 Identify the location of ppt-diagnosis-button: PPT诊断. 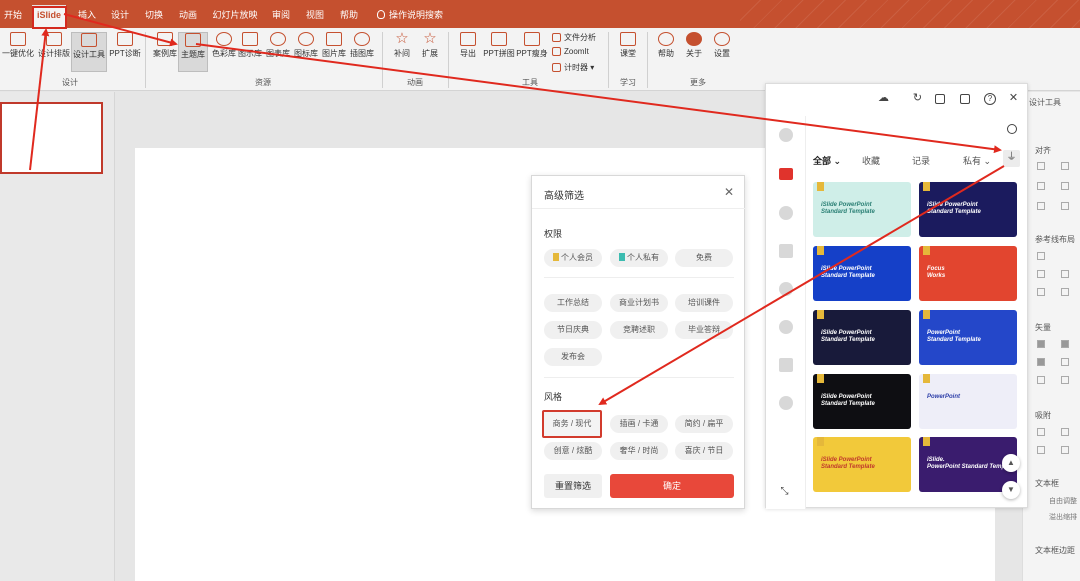
(125, 52).